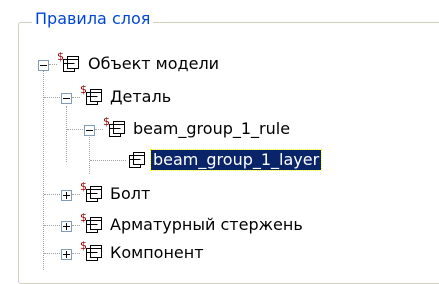 The image size is (439, 284). Describe the element at coordinates (206, 224) in the screenshot. I see `tree-item-label: Арматурный стержень` at that location.